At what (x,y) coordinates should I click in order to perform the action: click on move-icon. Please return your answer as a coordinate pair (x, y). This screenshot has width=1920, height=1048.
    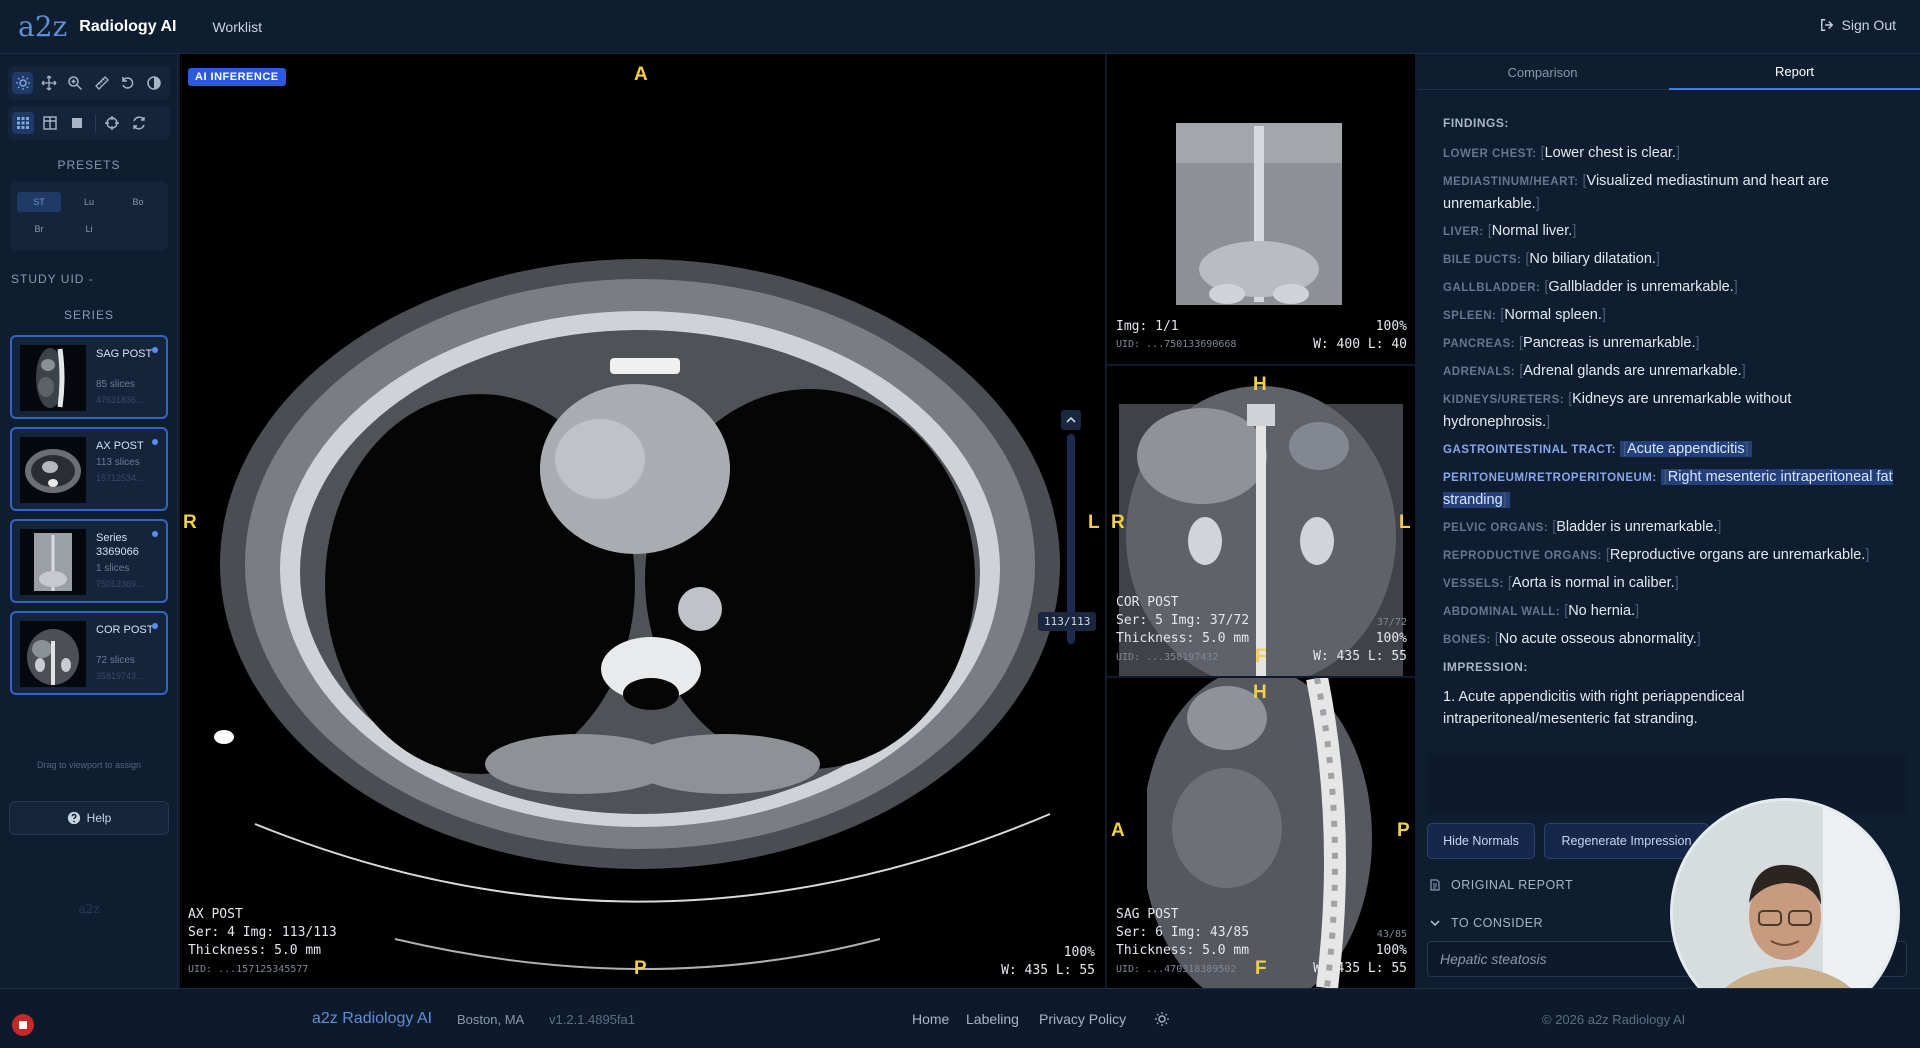
    Looking at the image, I should click on (49, 83).